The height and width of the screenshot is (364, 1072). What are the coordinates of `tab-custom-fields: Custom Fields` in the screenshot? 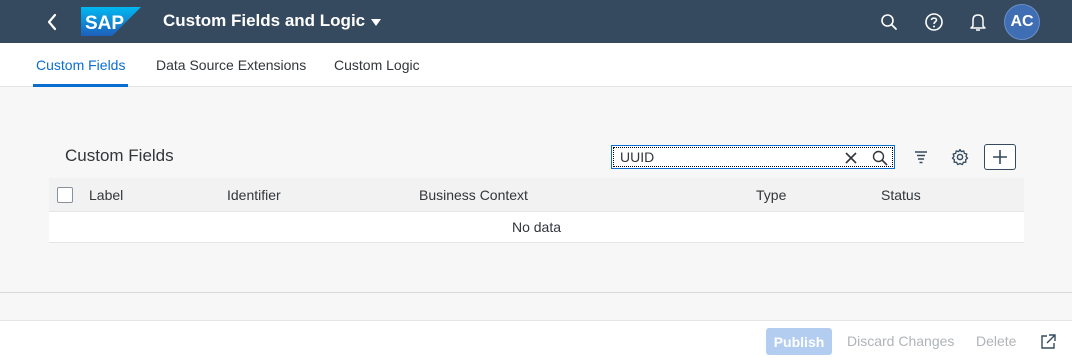 It's located at (80, 65).